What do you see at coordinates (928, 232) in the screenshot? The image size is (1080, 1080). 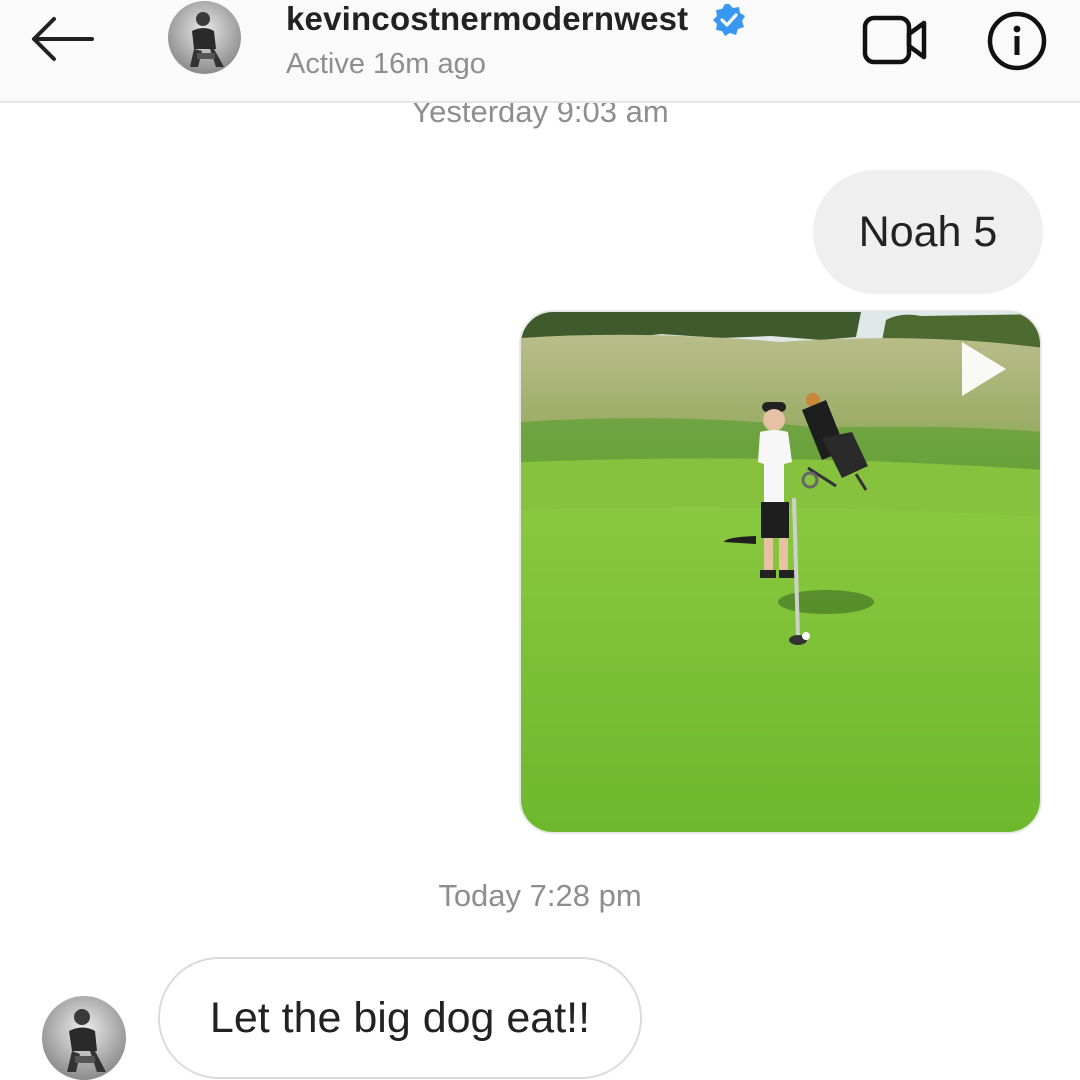 I see `sent-message-bubble: Noah 5` at bounding box center [928, 232].